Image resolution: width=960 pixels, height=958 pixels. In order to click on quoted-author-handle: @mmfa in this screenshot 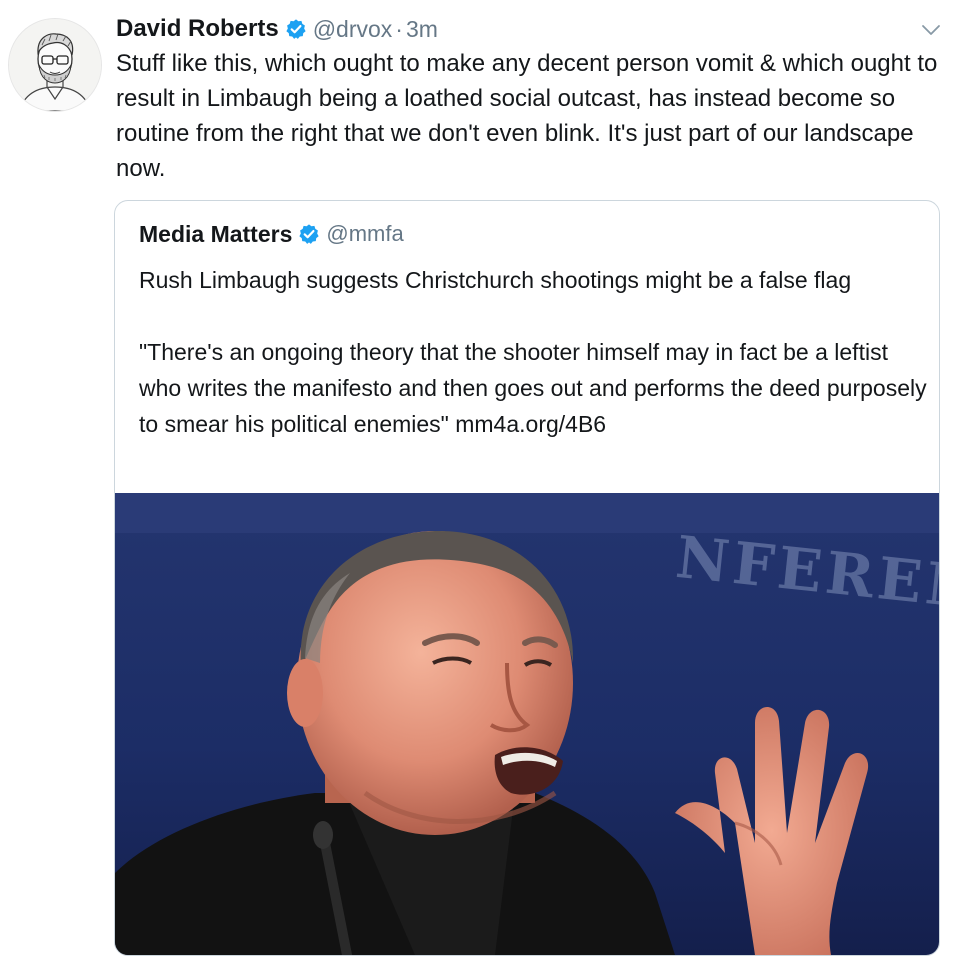, I will do `click(364, 234)`.